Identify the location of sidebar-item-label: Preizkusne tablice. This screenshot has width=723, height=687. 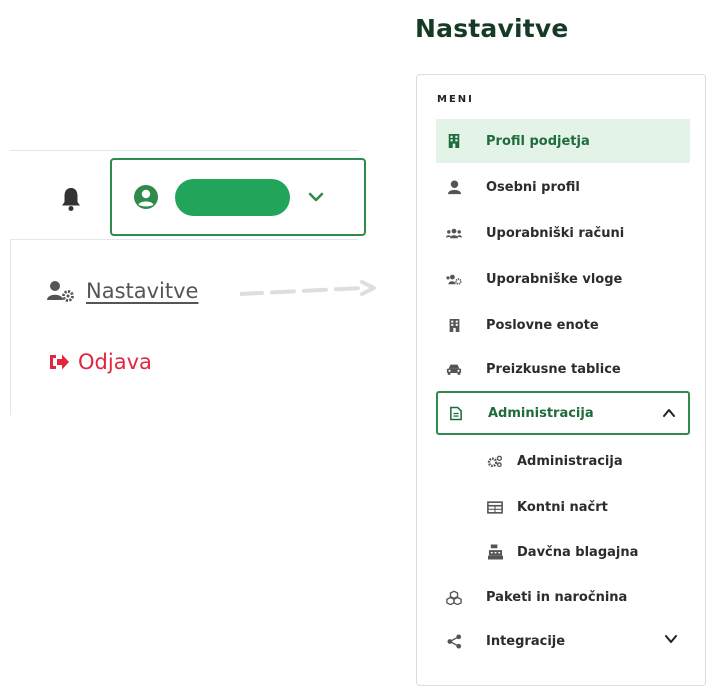
(553, 369).